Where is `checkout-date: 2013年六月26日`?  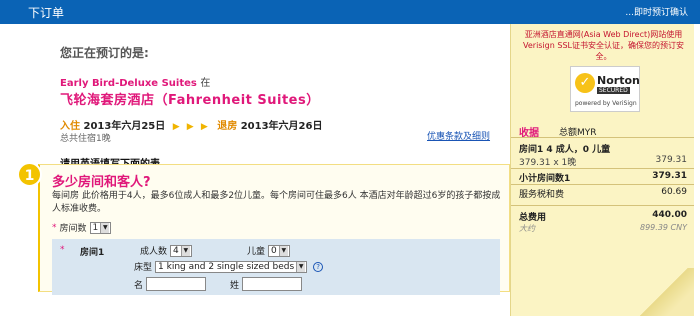
checkout-date: 2013年六月26日 is located at coordinates (281, 126).